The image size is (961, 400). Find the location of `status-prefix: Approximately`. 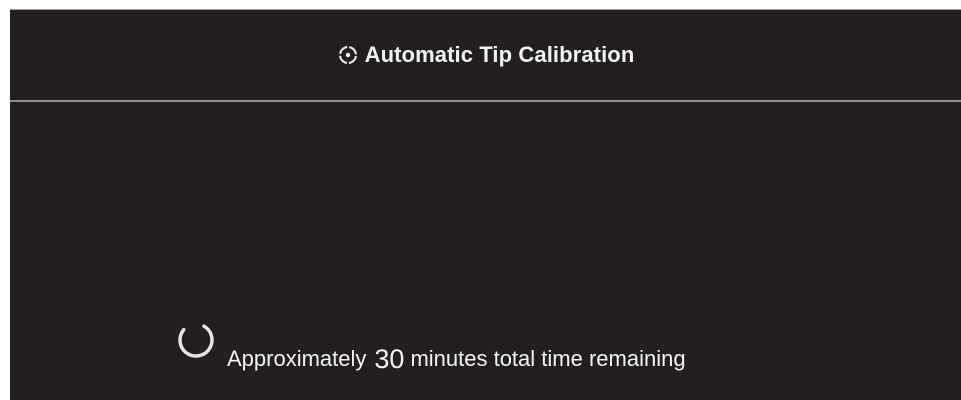

status-prefix: Approximately is located at coordinates (297, 358).